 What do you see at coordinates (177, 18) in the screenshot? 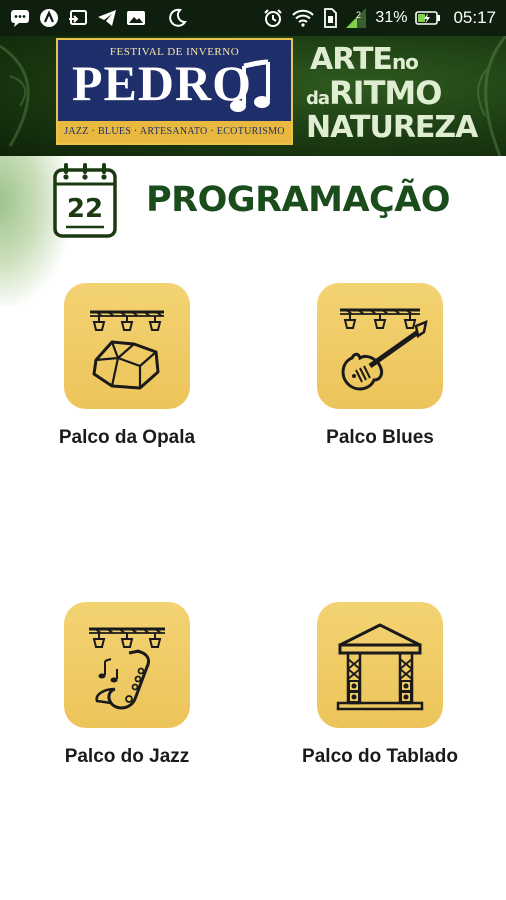
I see `moon-icon` at bounding box center [177, 18].